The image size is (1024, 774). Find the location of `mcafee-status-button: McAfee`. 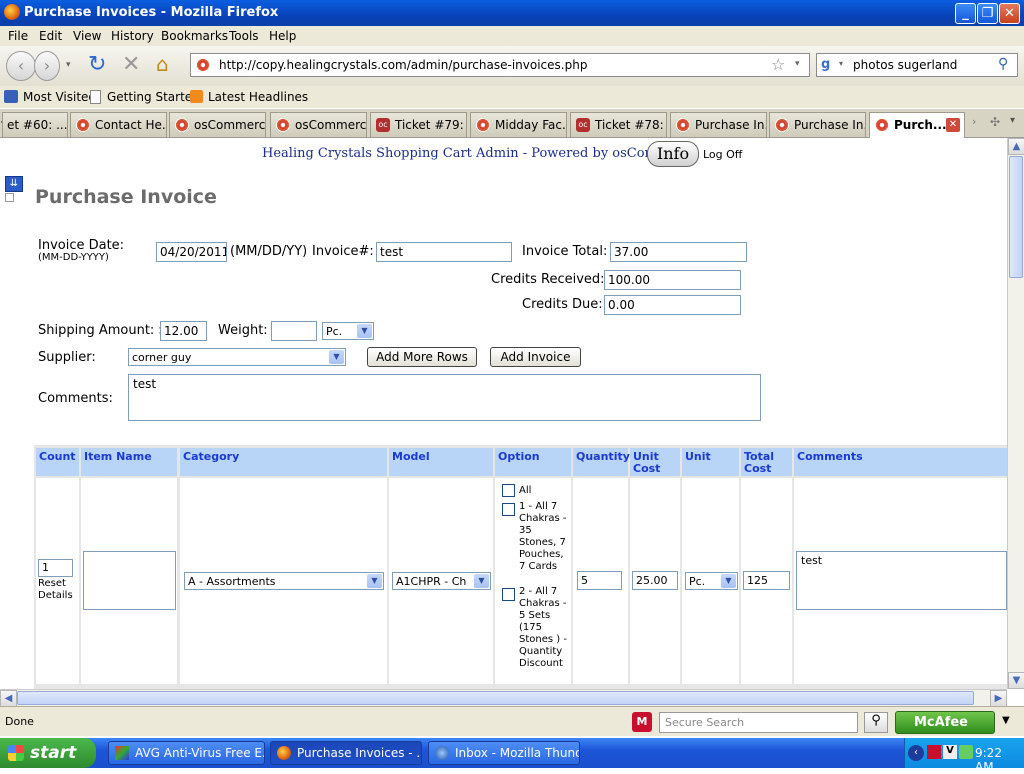

mcafee-status-button: McAfee is located at coordinates (945, 722).